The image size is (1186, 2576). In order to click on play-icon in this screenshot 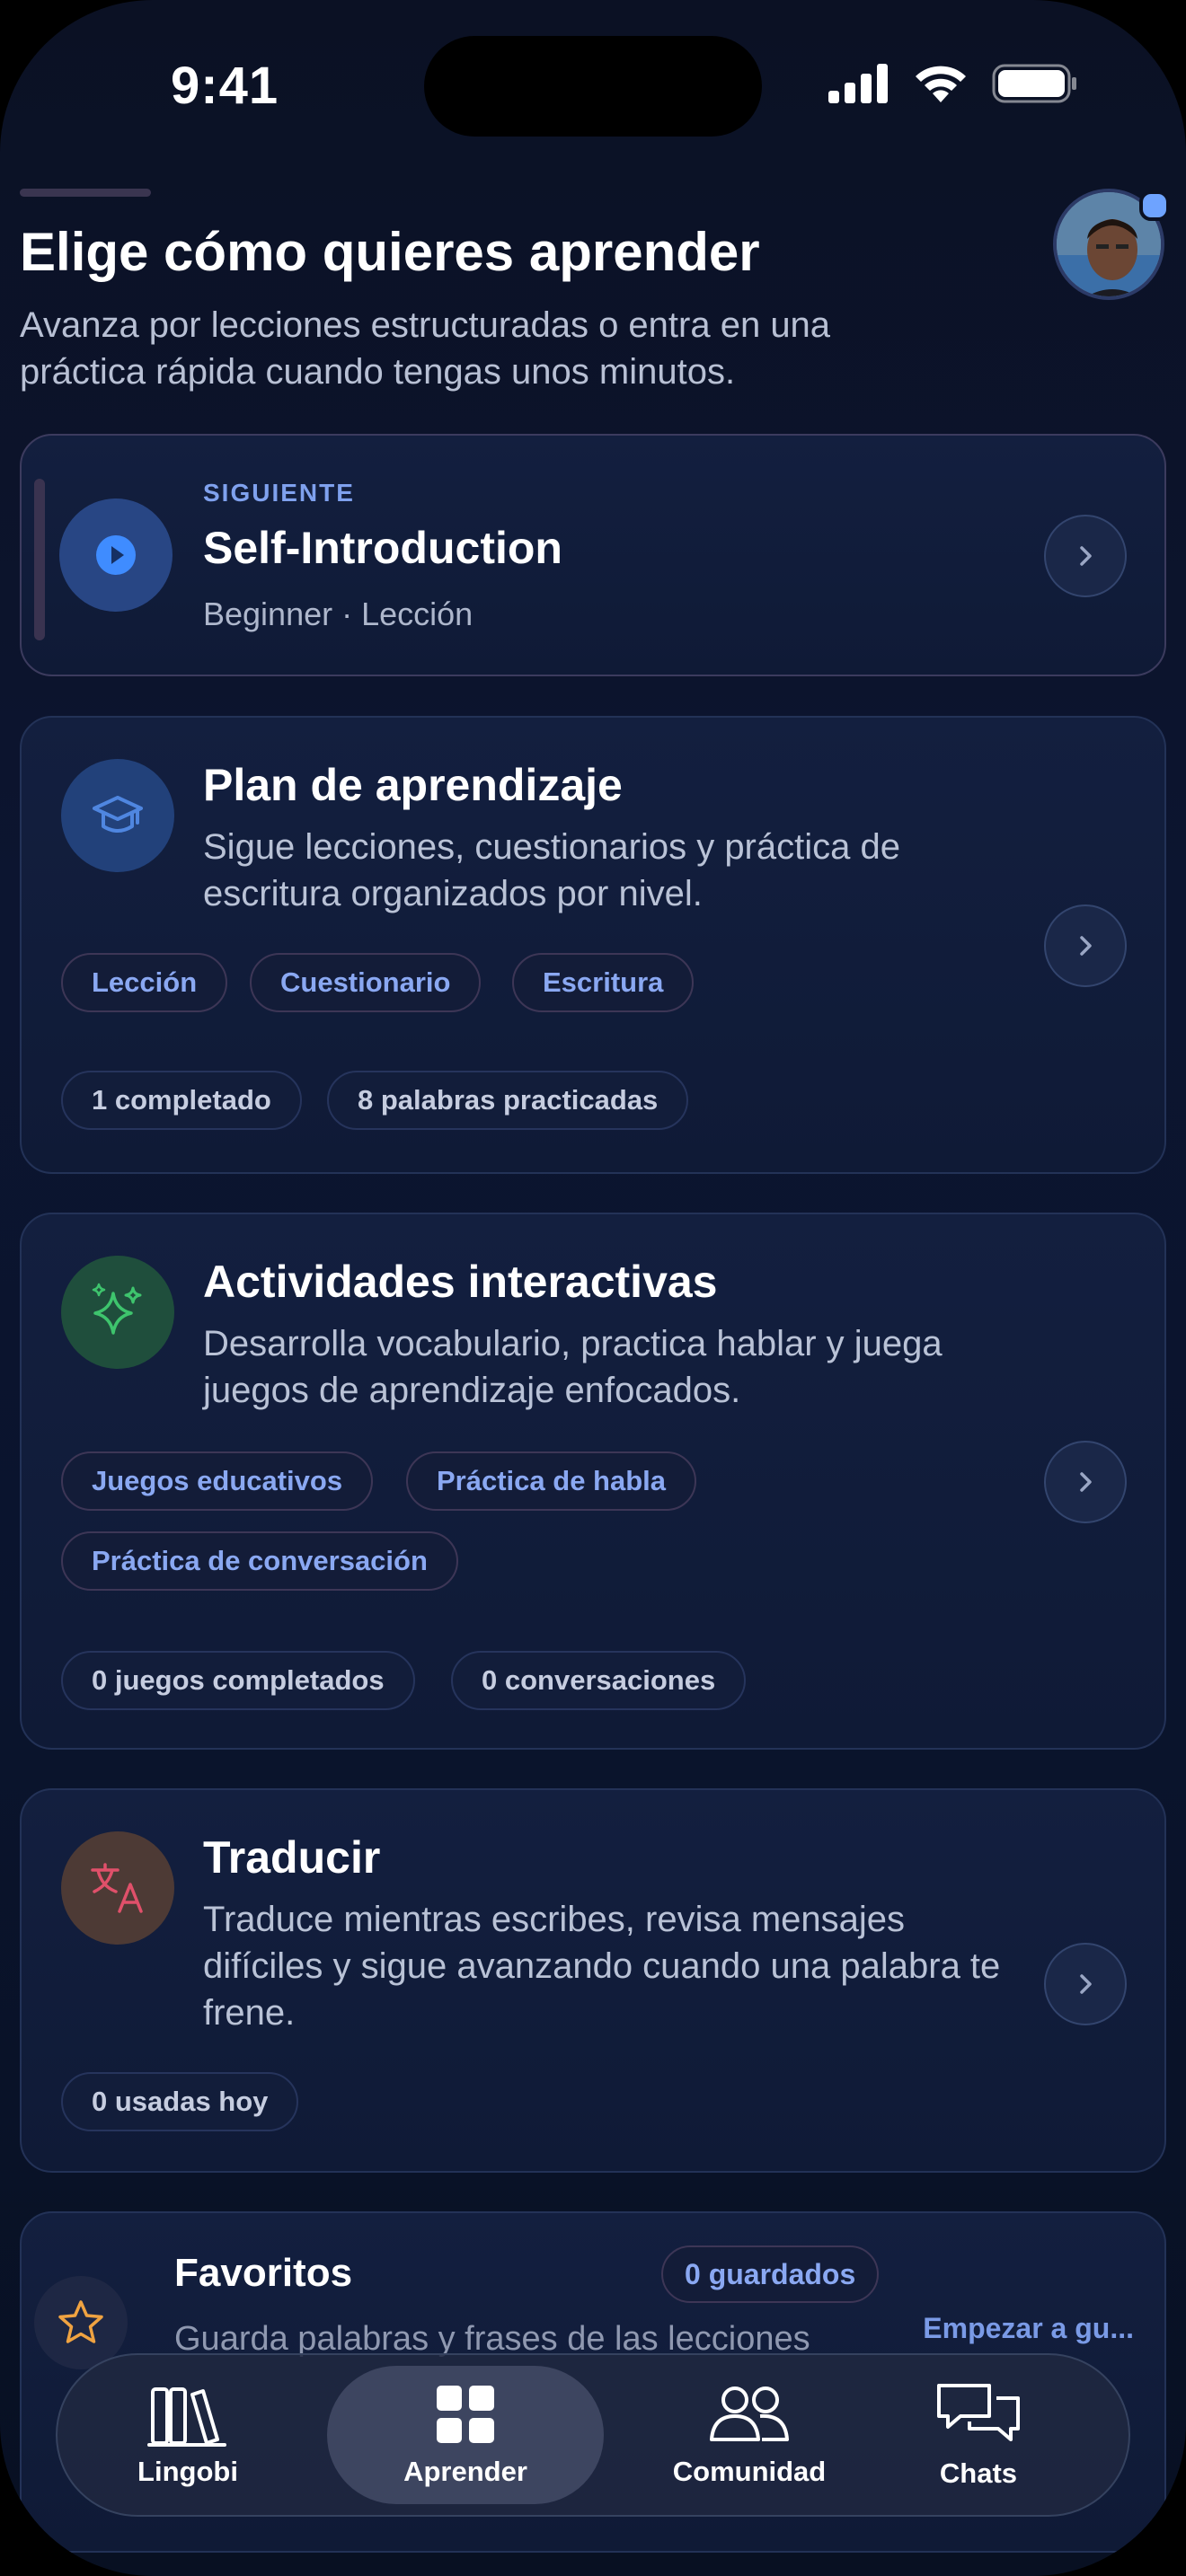, I will do `click(116, 555)`.